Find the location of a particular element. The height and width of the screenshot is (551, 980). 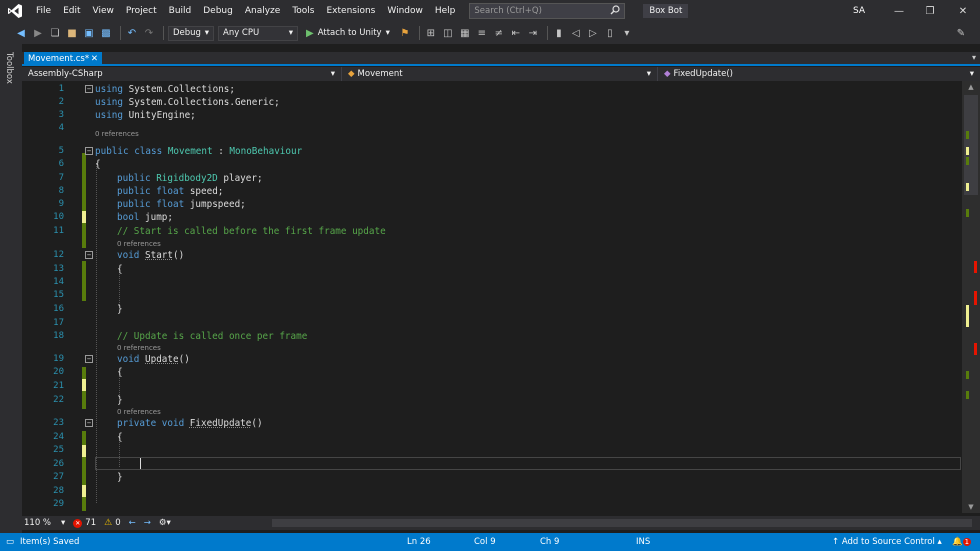

menu-item-tools: Tools is located at coordinates (303, 11).